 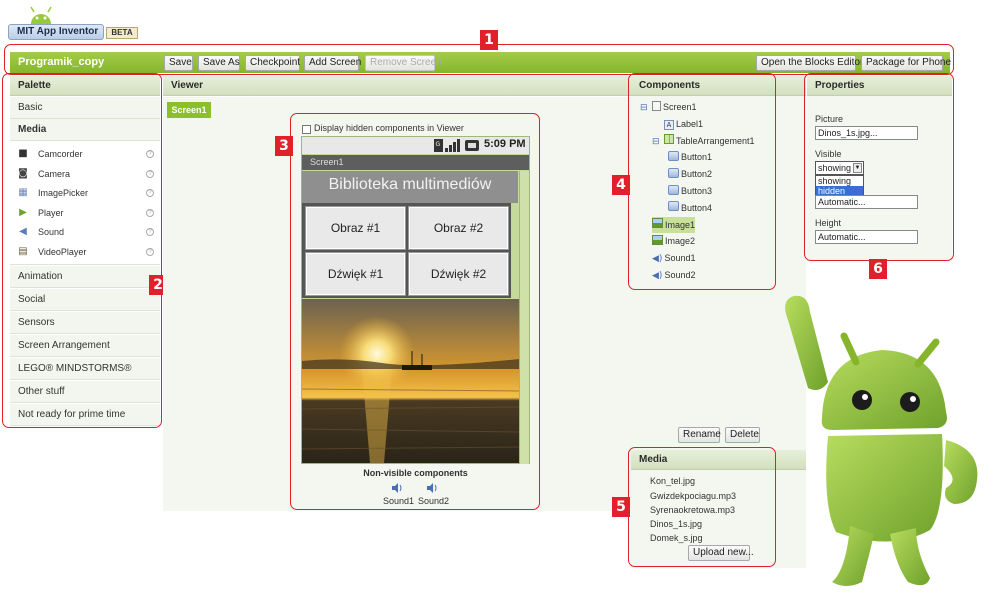 What do you see at coordinates (122, 33) in the screenshot?
I see `beta-badge: BETA` at bounding box center [122, 33].